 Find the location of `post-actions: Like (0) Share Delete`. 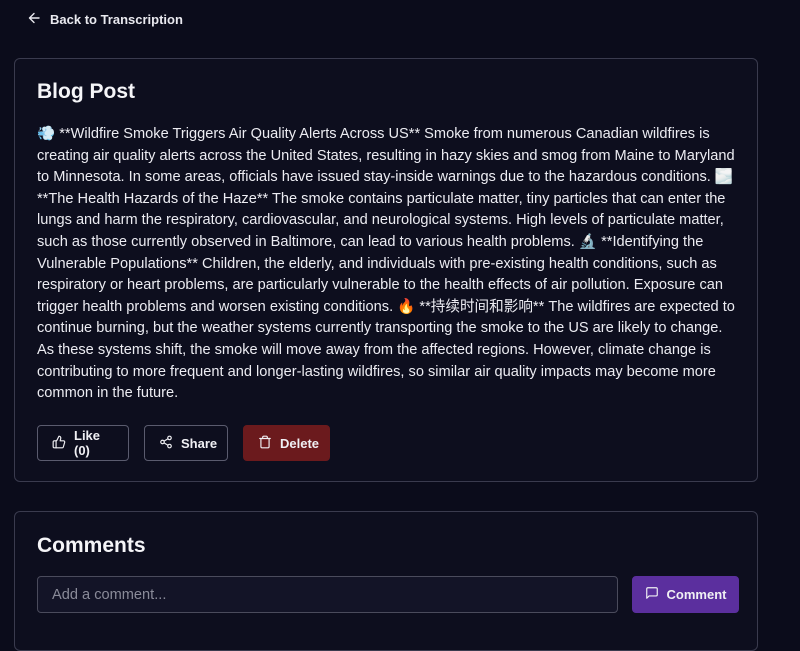

post-actions: Like (0) Share Delete is located at coordinates (183, 443).